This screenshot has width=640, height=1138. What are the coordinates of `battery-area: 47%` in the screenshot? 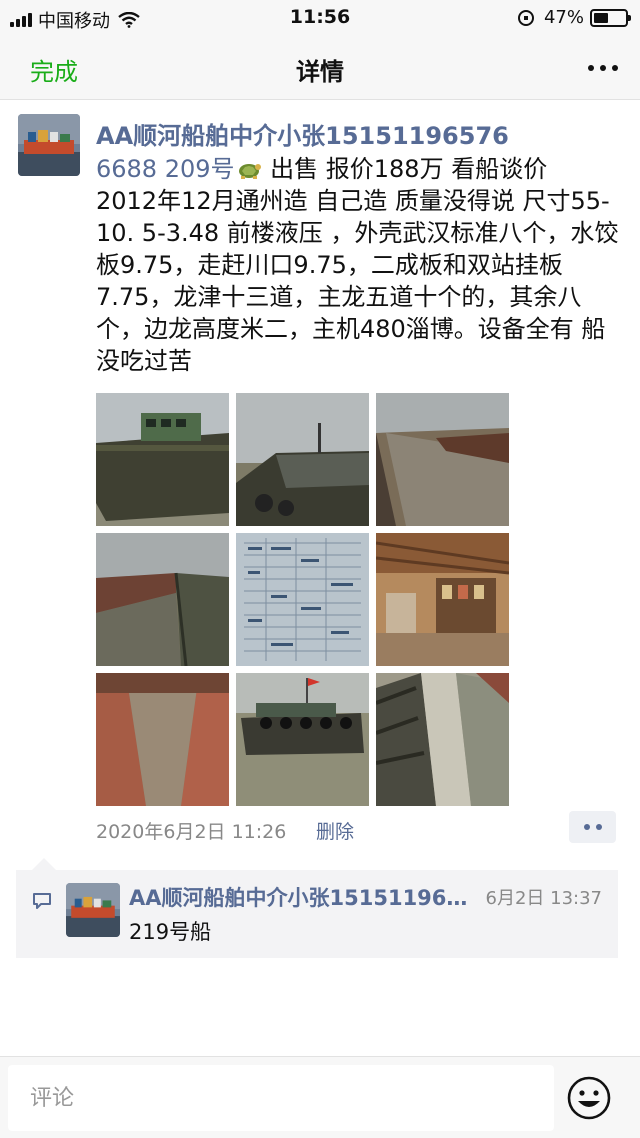 It's located at (574, 17).